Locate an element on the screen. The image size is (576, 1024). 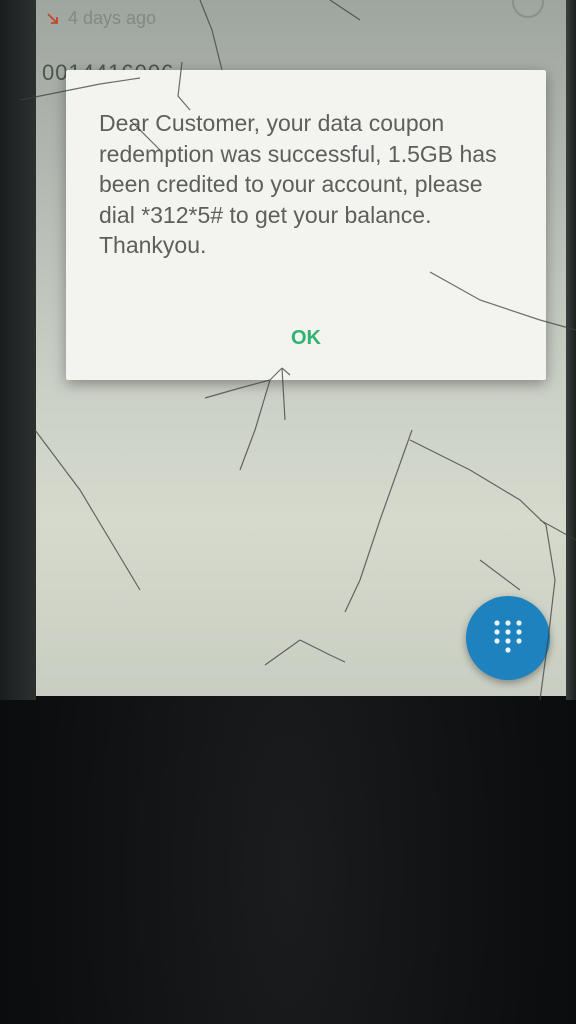
call-log-entry: 4 days ago is located at coordinates (101, 18).